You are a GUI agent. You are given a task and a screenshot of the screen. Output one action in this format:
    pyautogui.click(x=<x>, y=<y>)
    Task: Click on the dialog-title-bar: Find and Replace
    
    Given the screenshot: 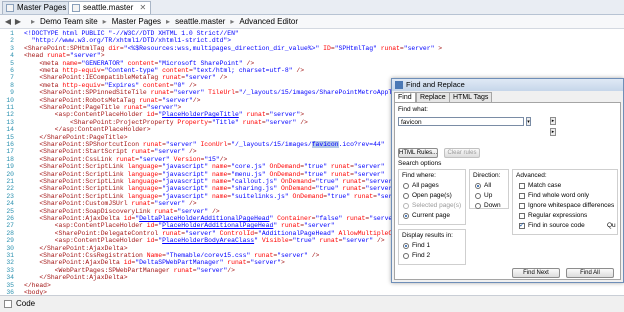 What is the action you would take?
    pyautogui.click(x=507, y=85)
    